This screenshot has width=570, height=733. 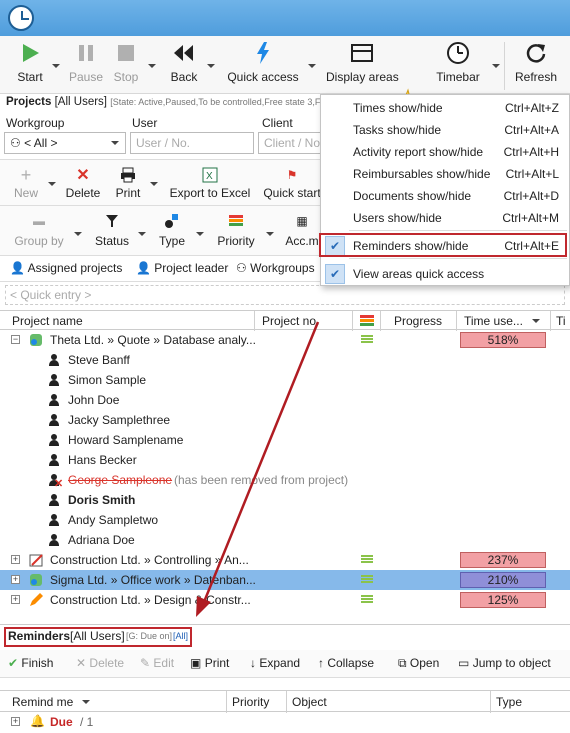 What do you see at coordinates (65, 143) in the screenshot?
I see `workgroup-select: ⚇ < All >` at bounding box center [65, 143].